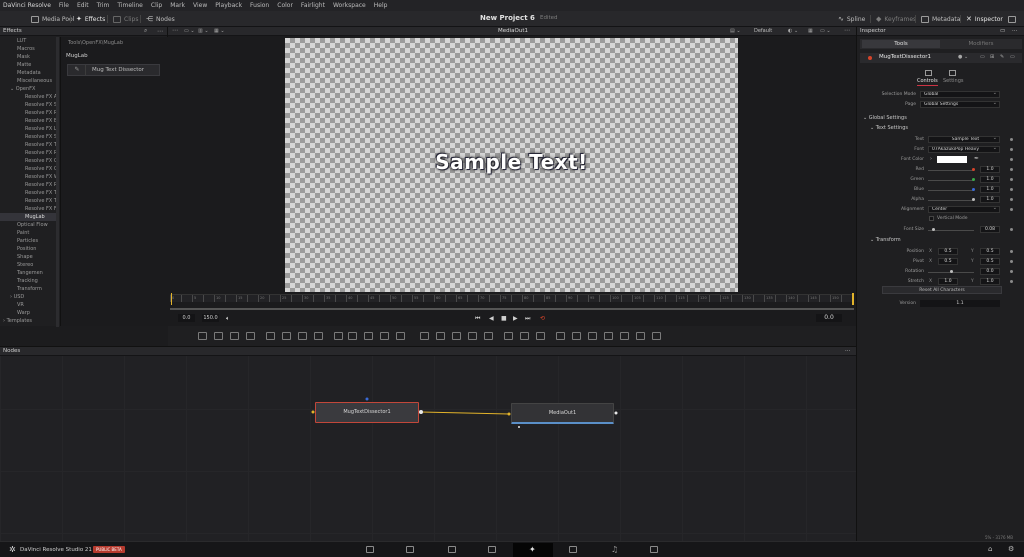  What do you see at coordinates (889, 128) in the screenshot?
I see `text-settings-section: ⌄ Text Settings` at bounding box center [889, 128].